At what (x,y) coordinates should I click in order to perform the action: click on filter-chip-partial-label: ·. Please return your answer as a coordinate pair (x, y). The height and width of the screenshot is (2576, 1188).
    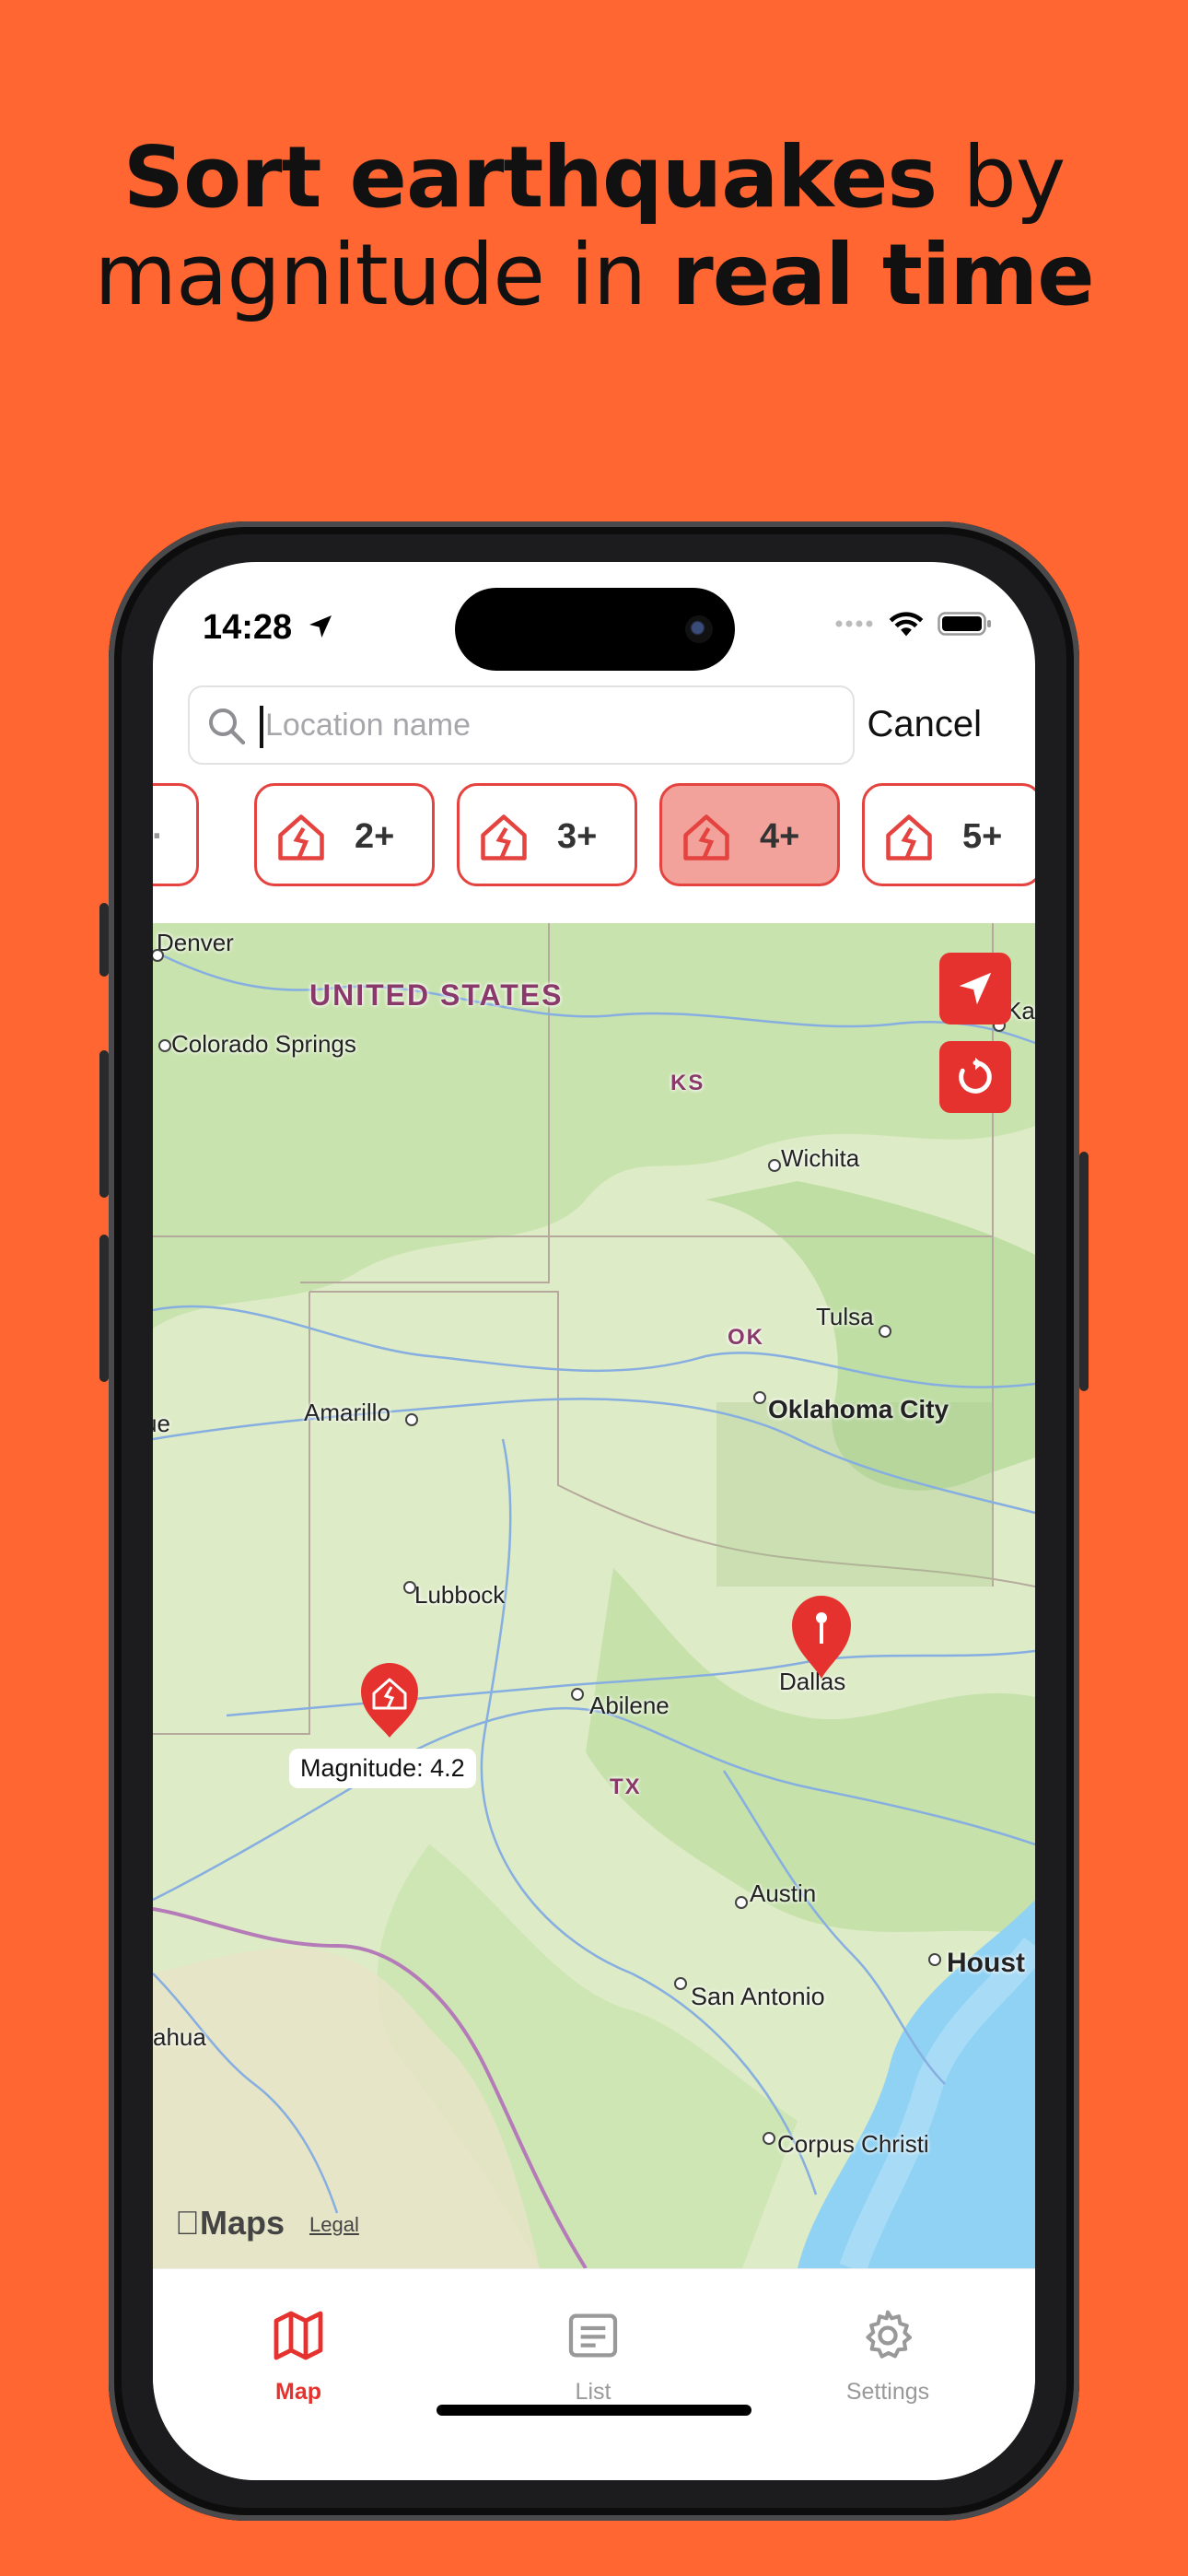
    Looking at the image, I should click on (158, 837).